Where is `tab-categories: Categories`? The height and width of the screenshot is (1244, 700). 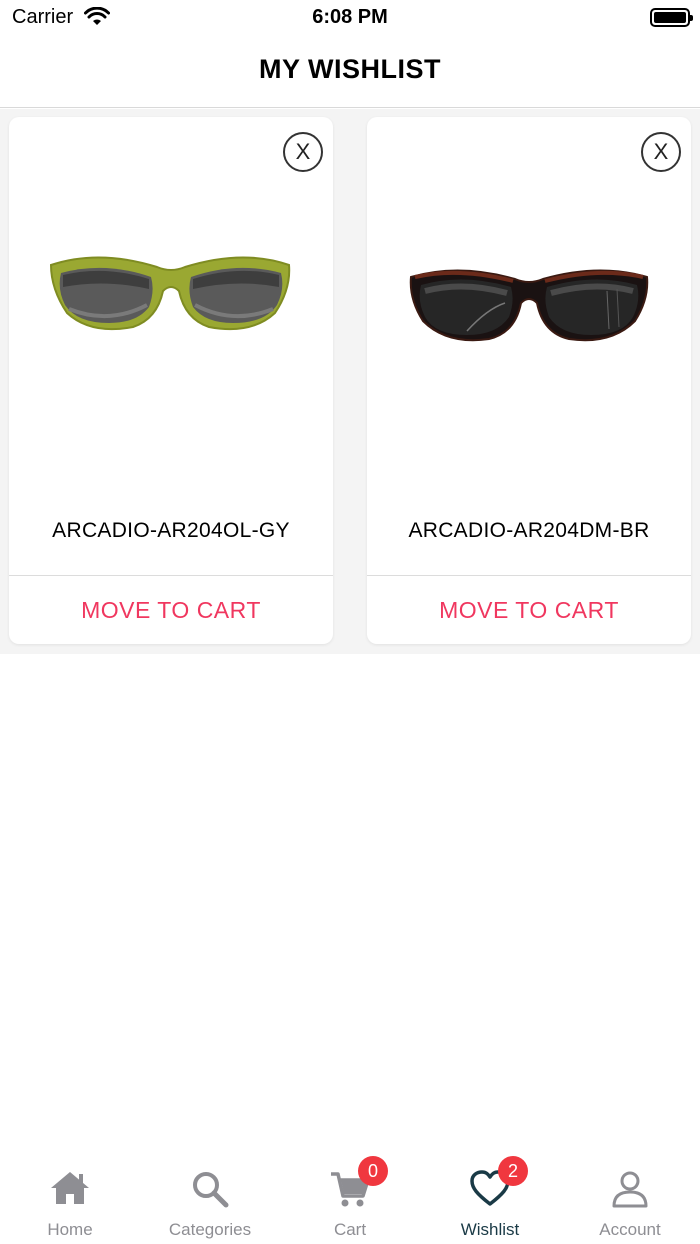 tab-categories: Categories is located at coordinates (210, 1204).